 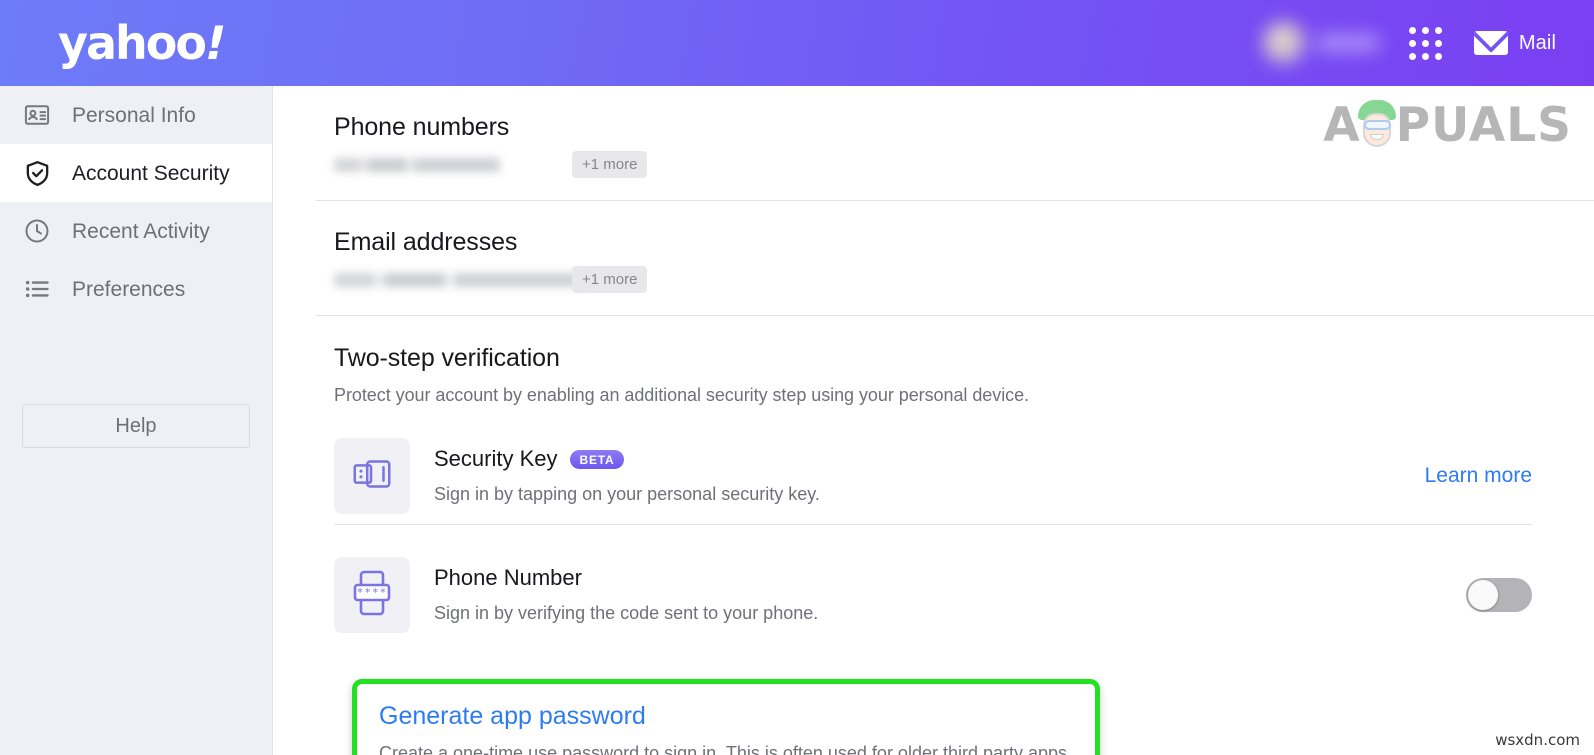 I want to click on toggle-knob, so click(x=1483, y=595).